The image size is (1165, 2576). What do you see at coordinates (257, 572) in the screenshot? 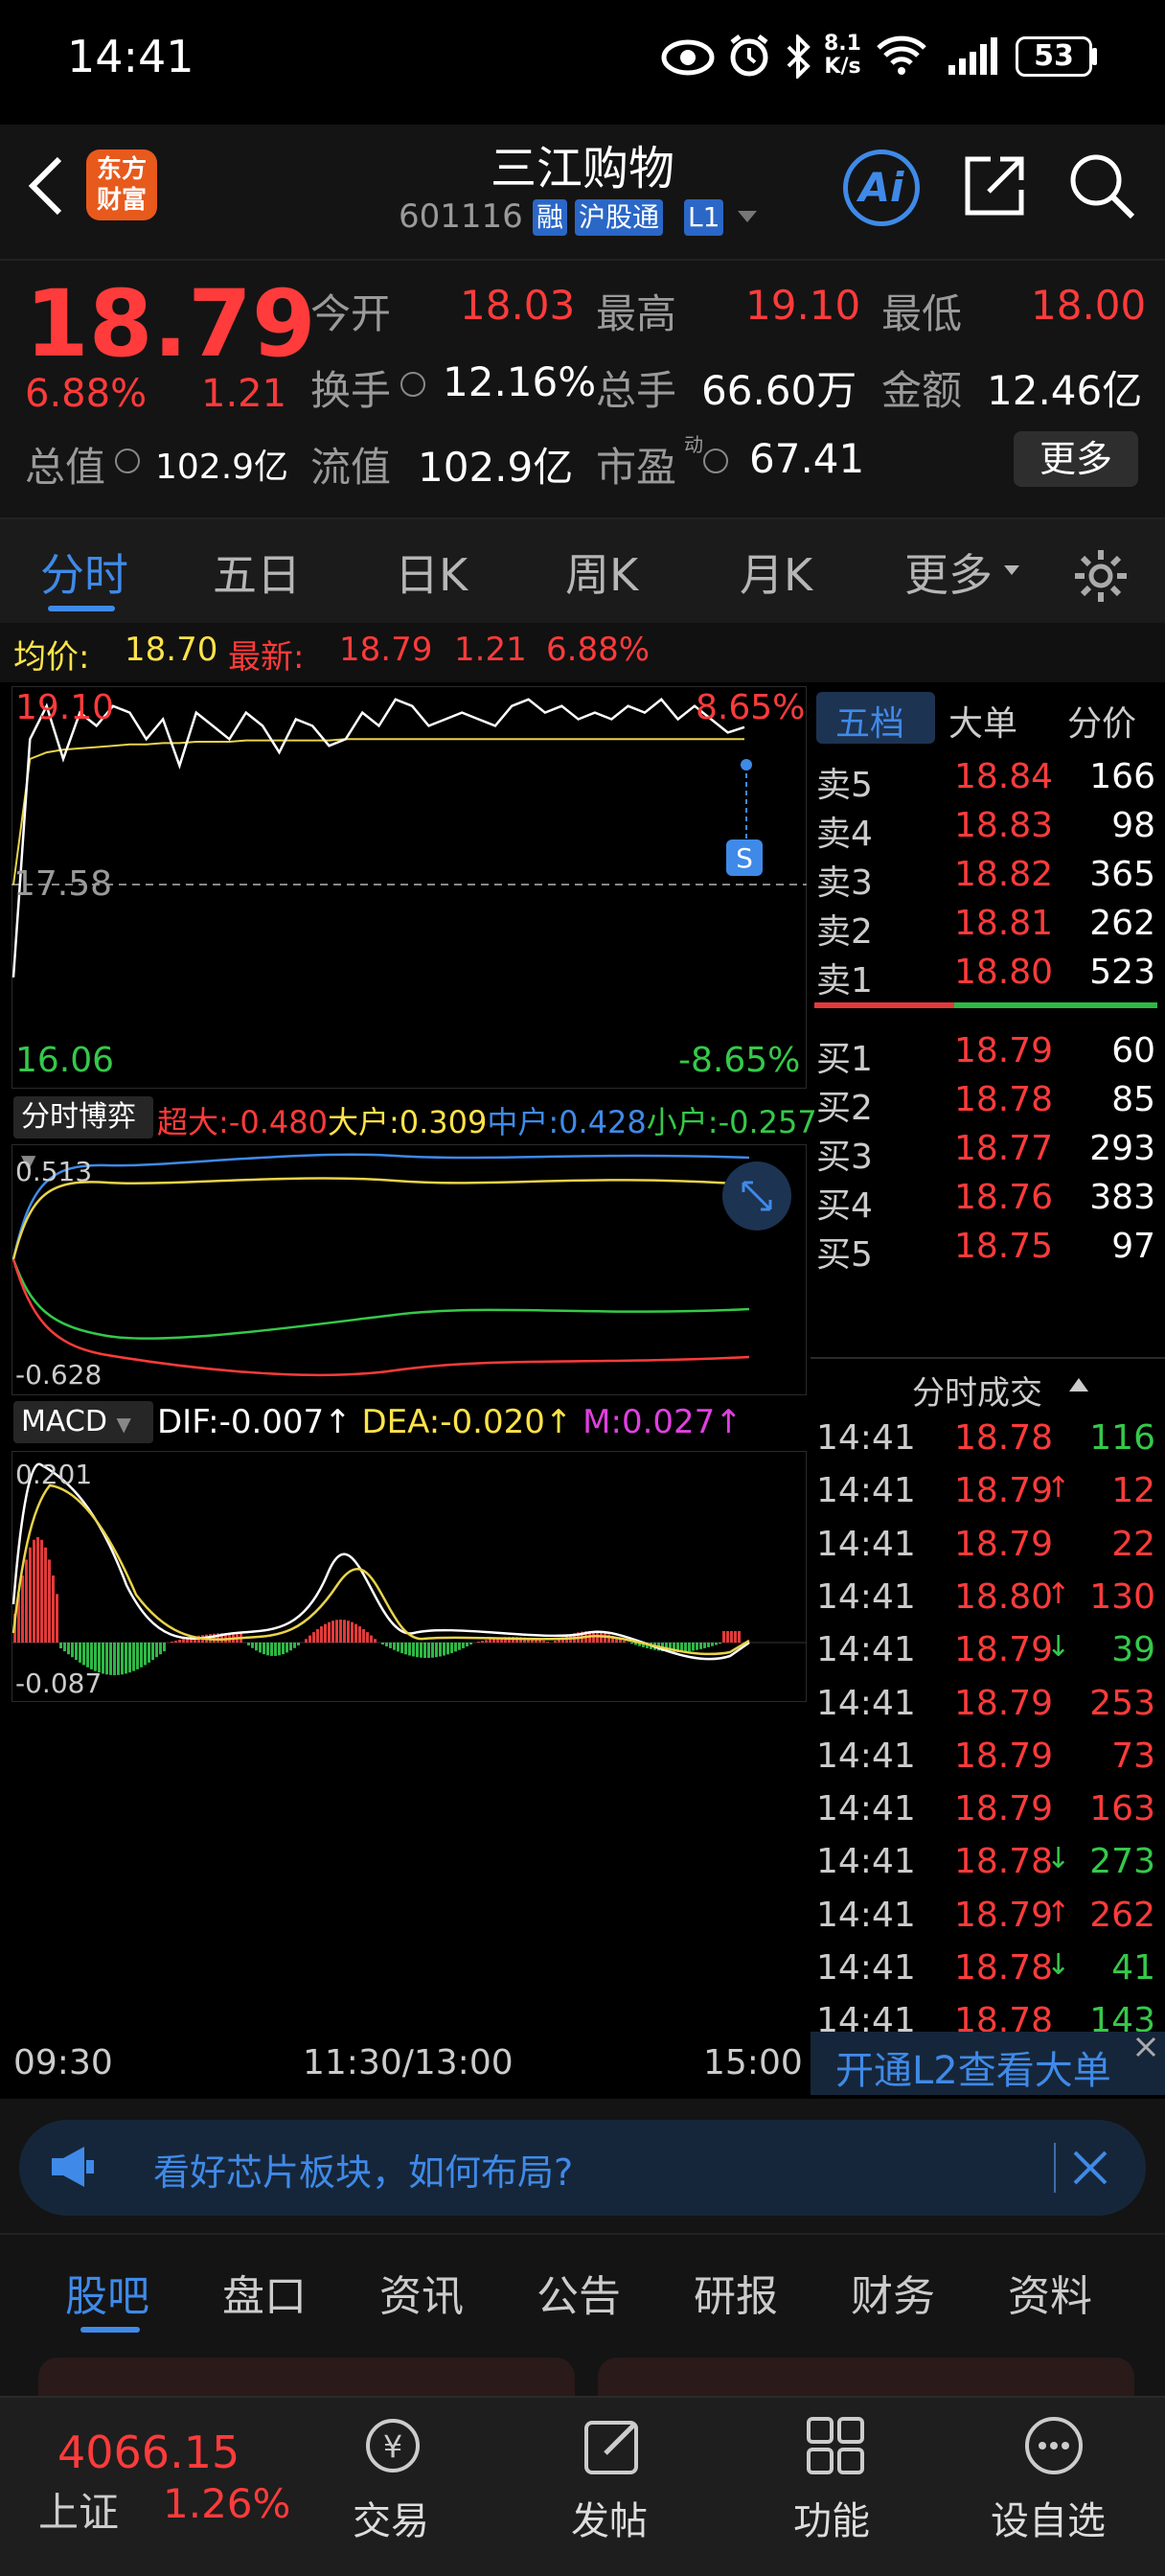
I see `tab-5day: 五日` at bounding box center [257, 572].